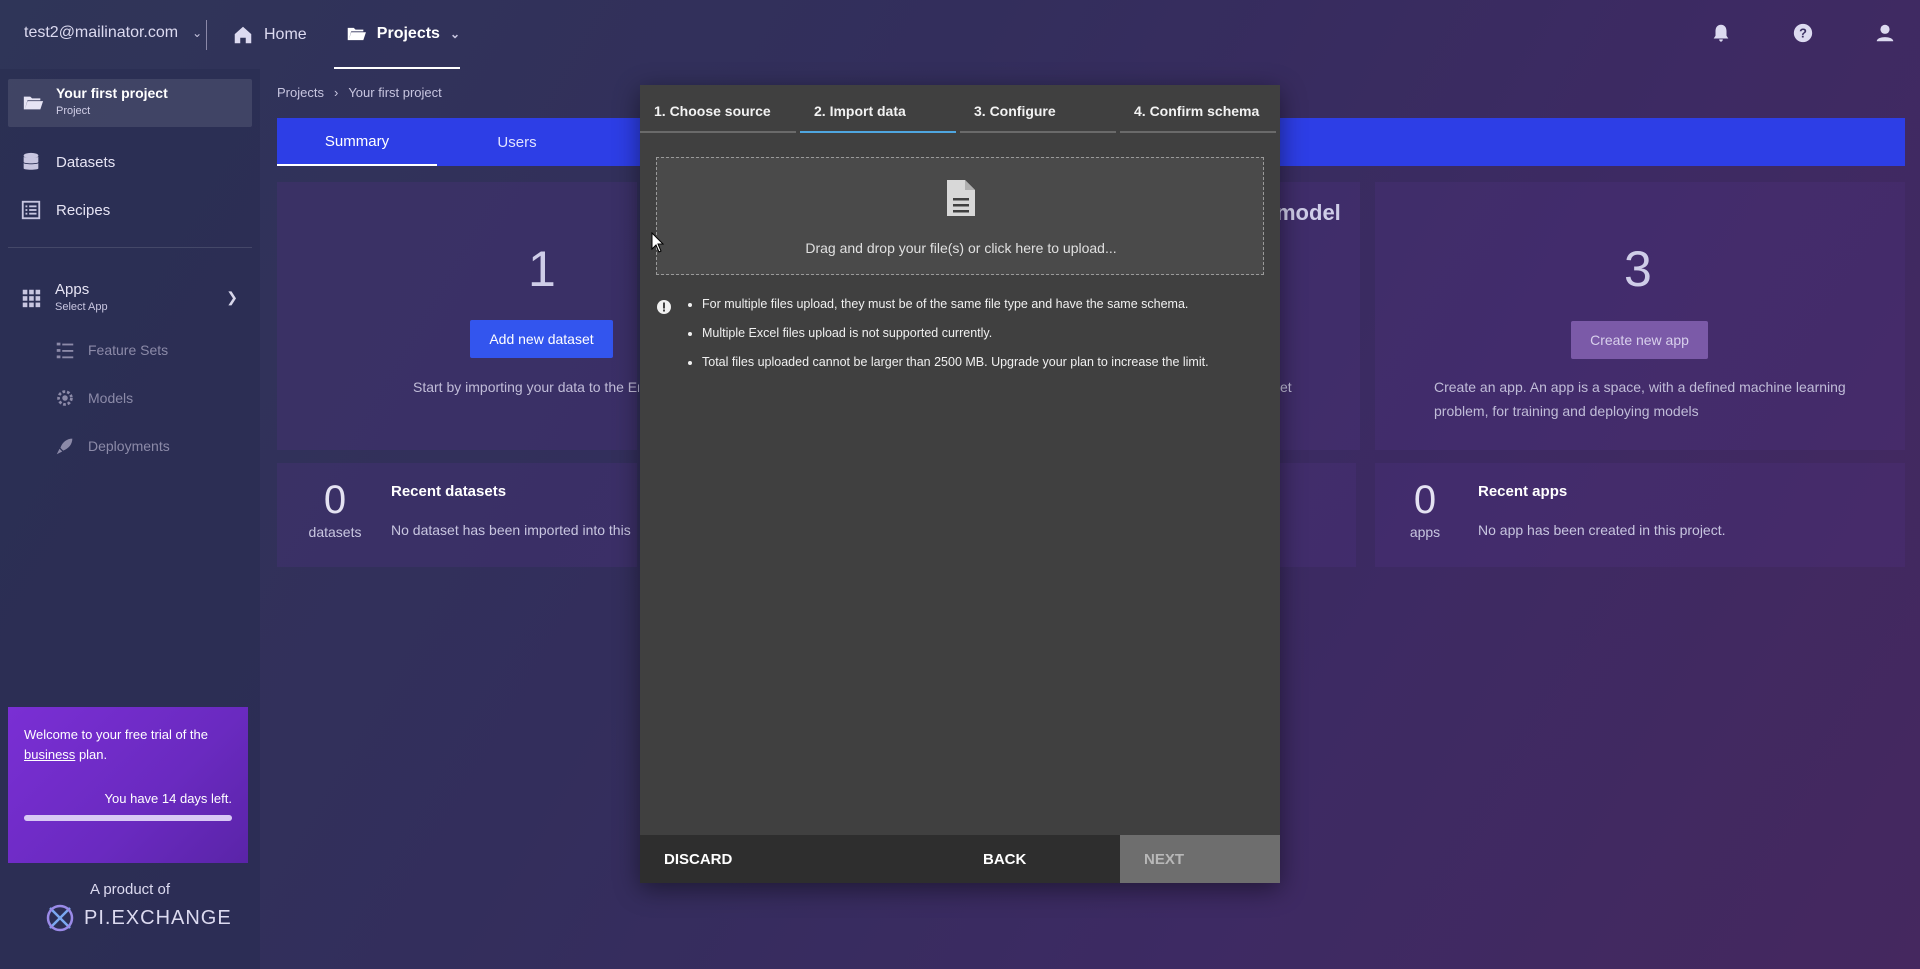  Describe the element at coordinates (232, 297) in the screenshot. I see `chevron-right-icon: ❯` at that location.